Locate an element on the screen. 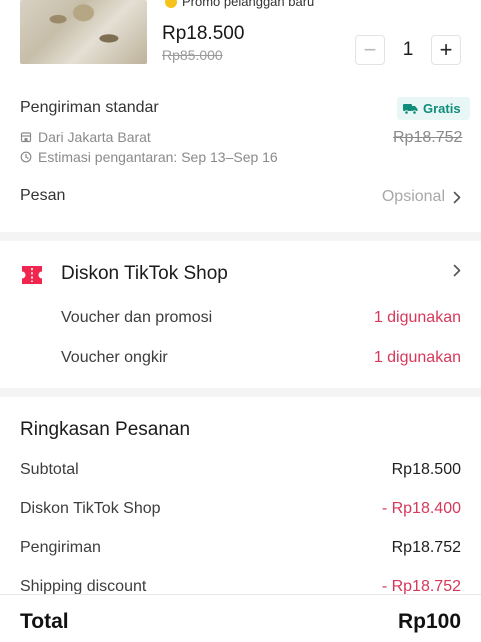 The image size is (481, 642). product-image is located at coordinates (83, 32).